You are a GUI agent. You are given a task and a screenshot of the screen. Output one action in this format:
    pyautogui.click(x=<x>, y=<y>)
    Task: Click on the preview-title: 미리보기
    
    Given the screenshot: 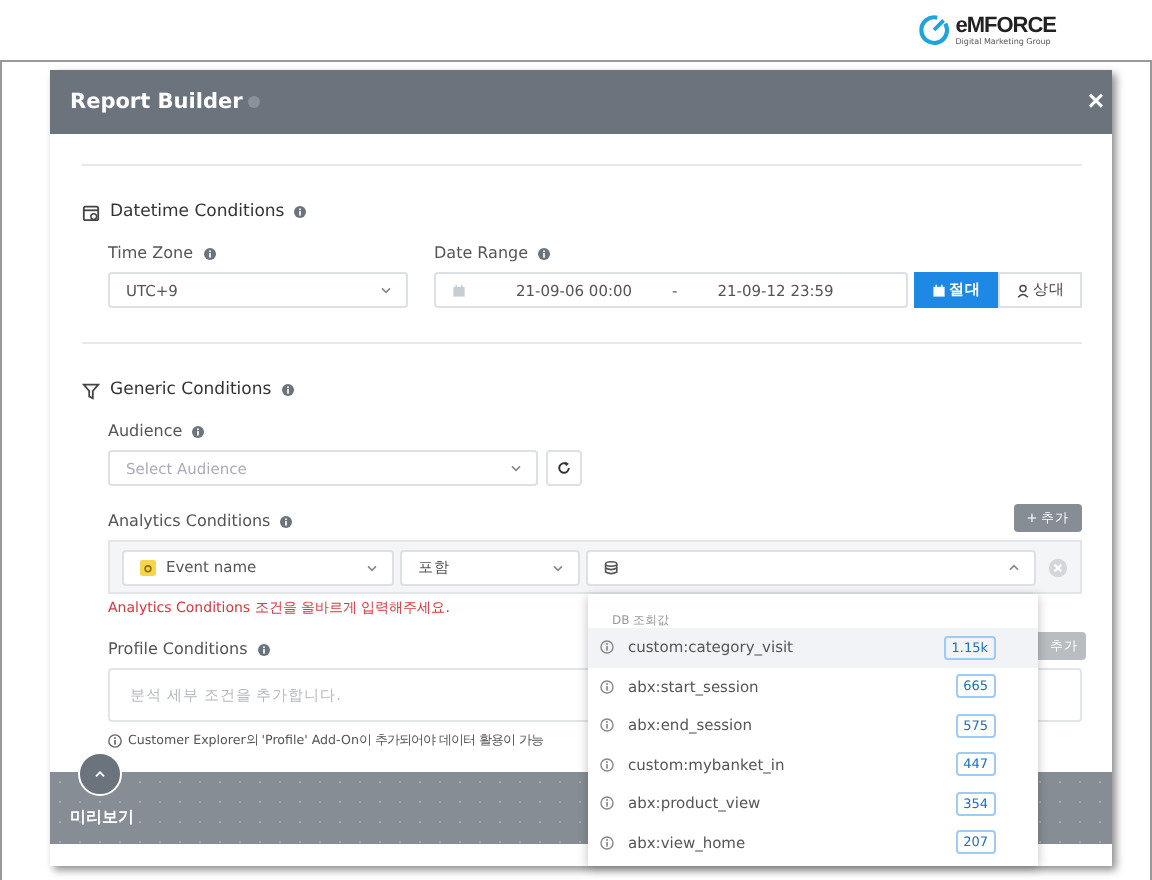 What is the action you would take?
    pyautogui.click(x=102, y=816)
    